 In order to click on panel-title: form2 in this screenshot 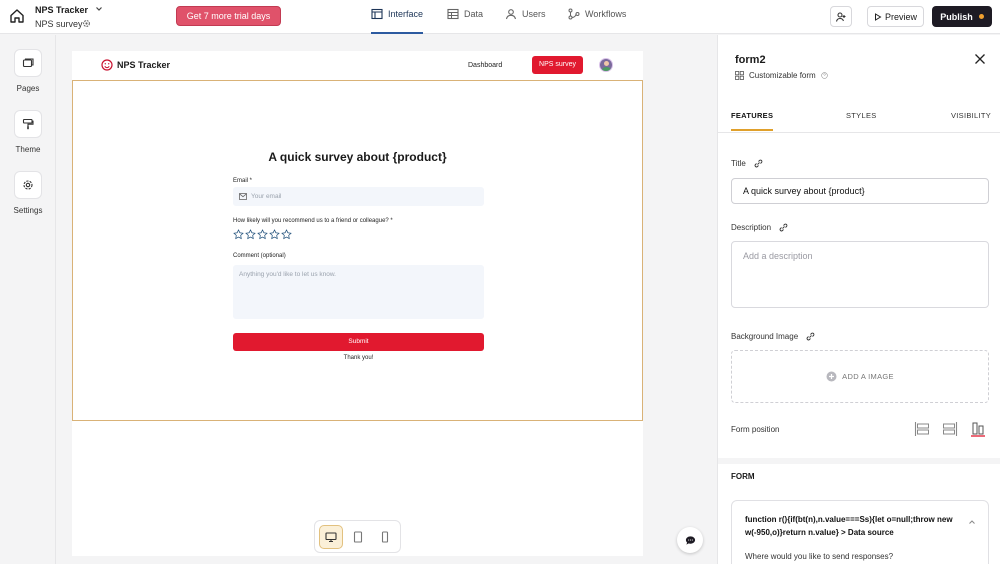, I will do `click(750, 60)`.